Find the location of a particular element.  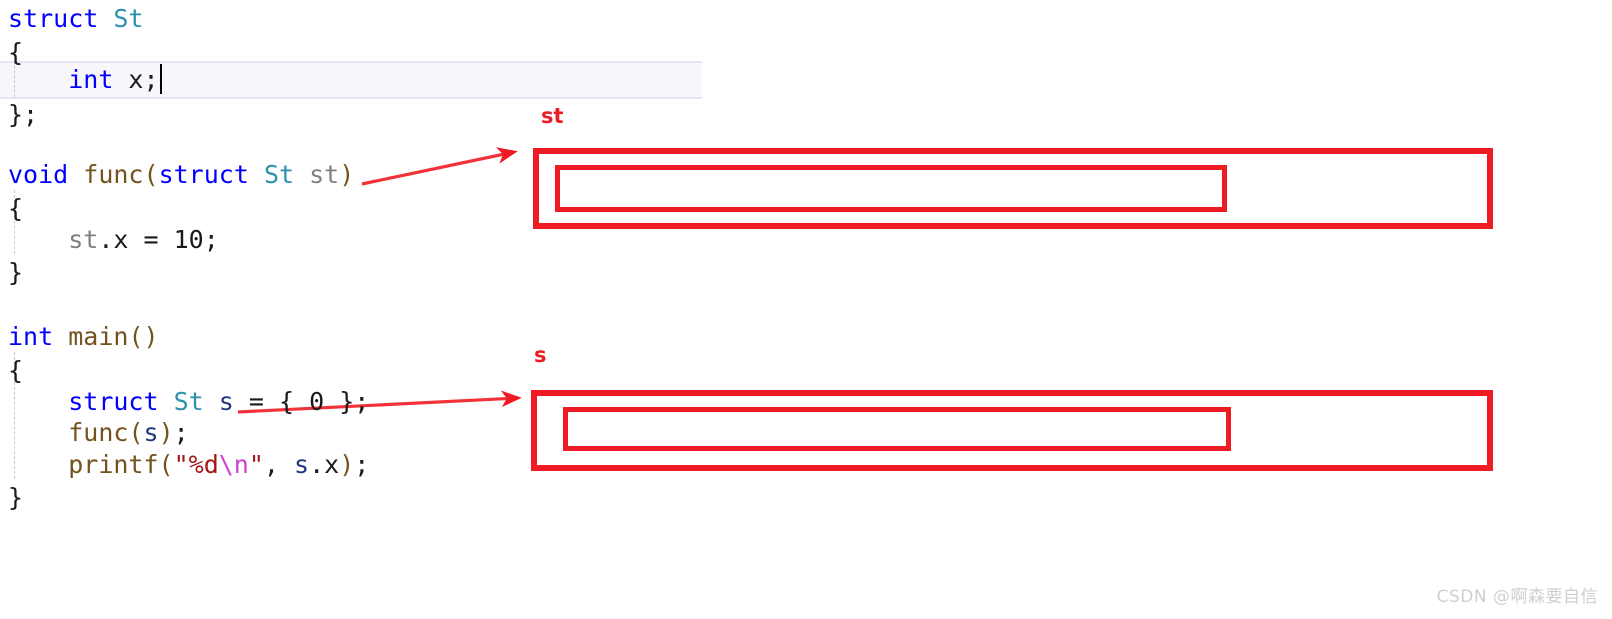

code-line-content: int main() is located at coordinates (79, 337).